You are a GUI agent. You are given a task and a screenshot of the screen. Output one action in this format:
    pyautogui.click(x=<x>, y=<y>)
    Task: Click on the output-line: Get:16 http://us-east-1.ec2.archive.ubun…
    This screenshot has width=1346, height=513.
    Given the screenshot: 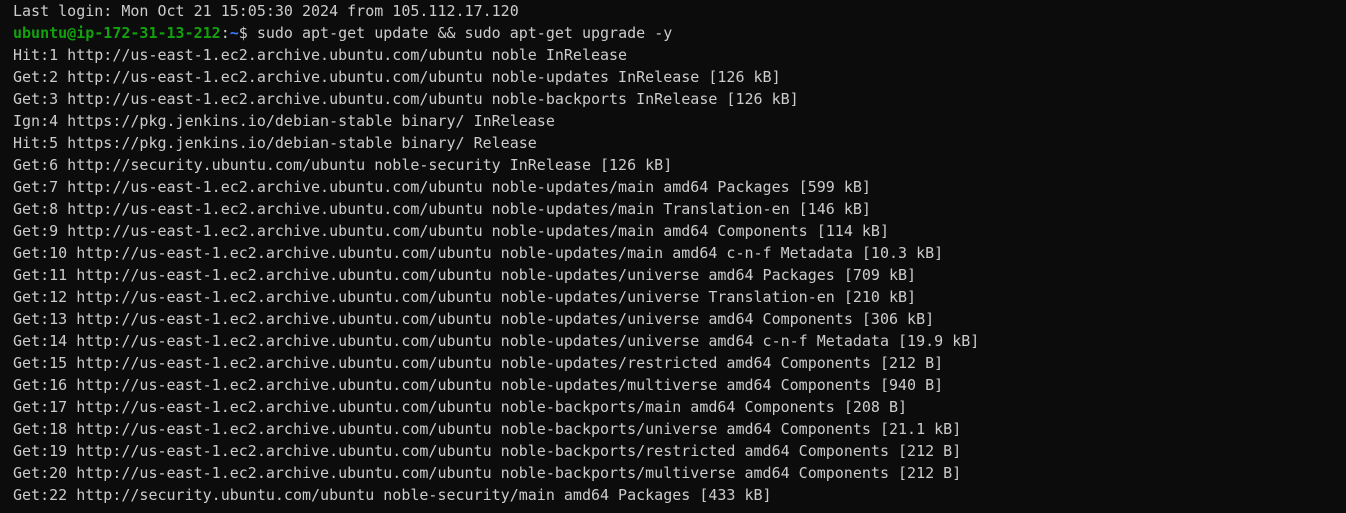 What is the action you would take?
    pyautogui.click(x=478, y=385)
    